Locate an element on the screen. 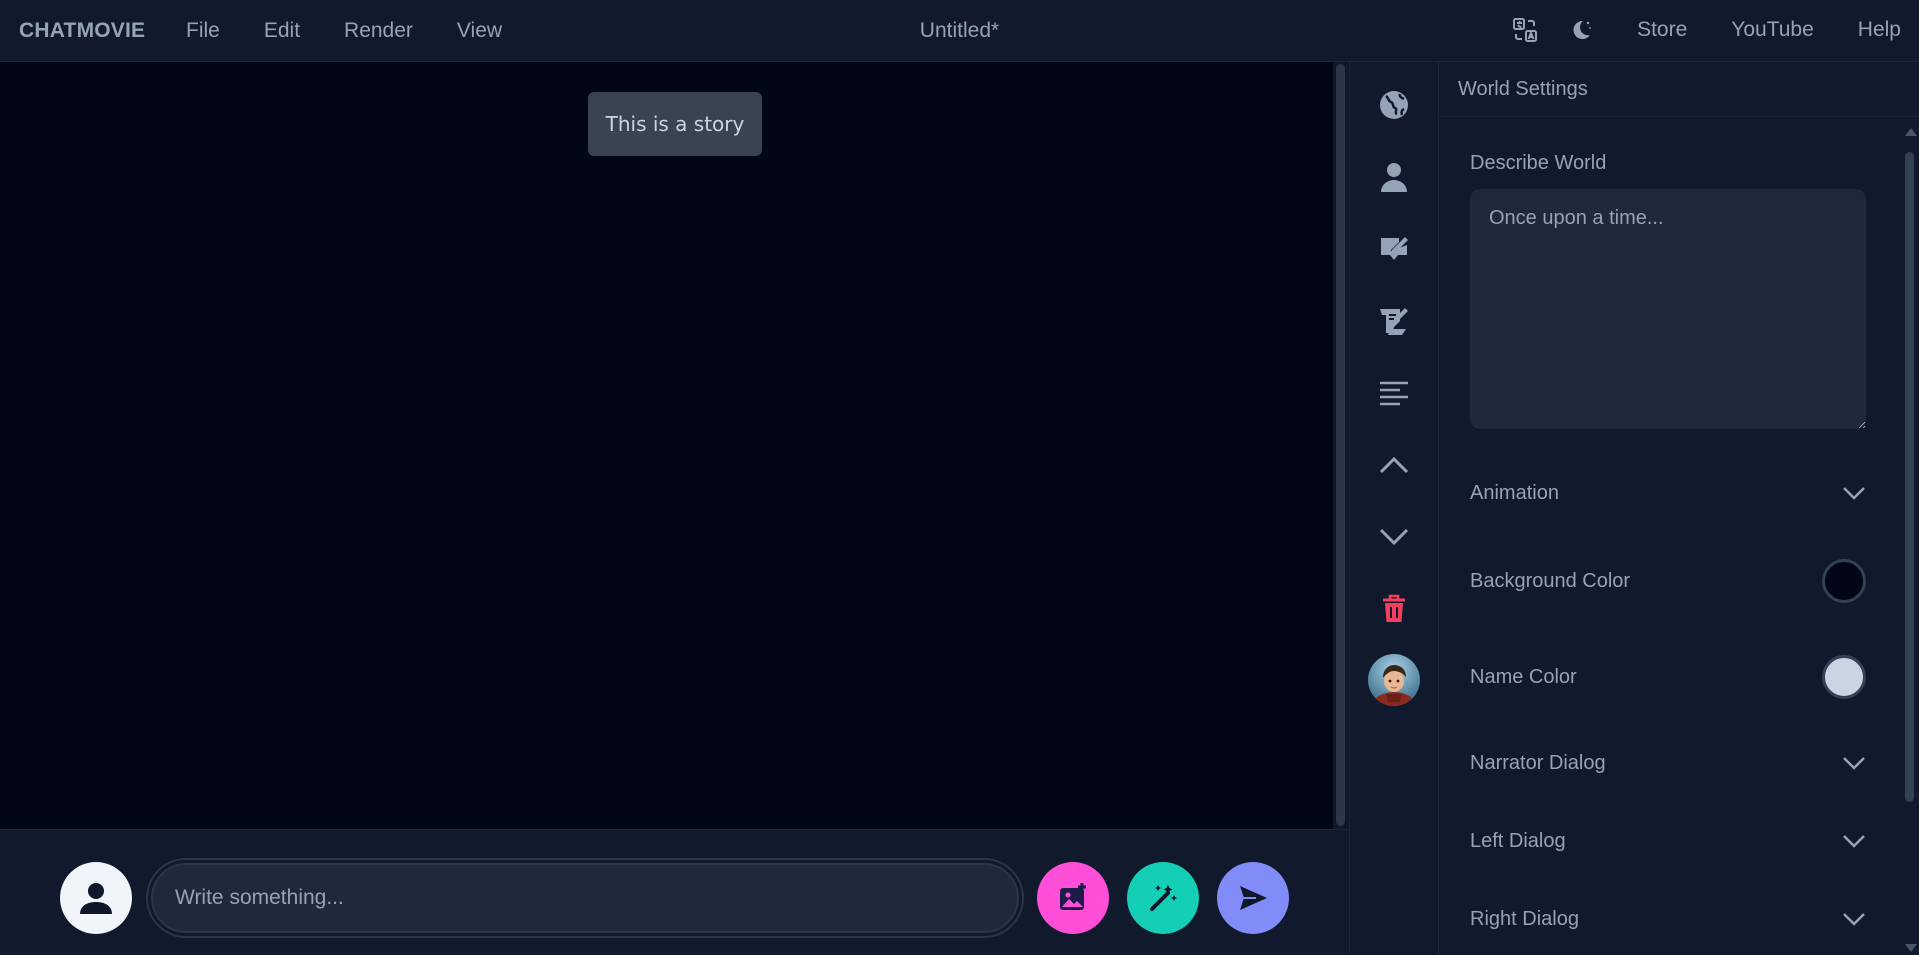 The height and width of the screenshot is (955, 1919). script-icon is located at coordinates (1394, 321).